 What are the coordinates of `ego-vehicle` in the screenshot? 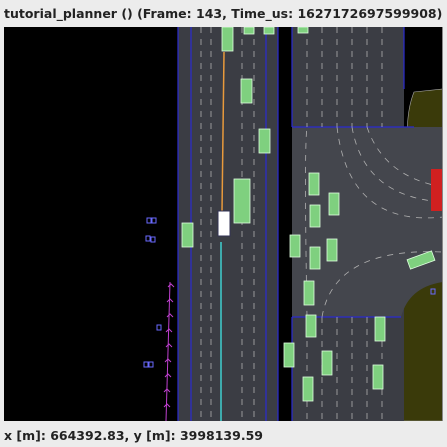 It's located at (224, 223).